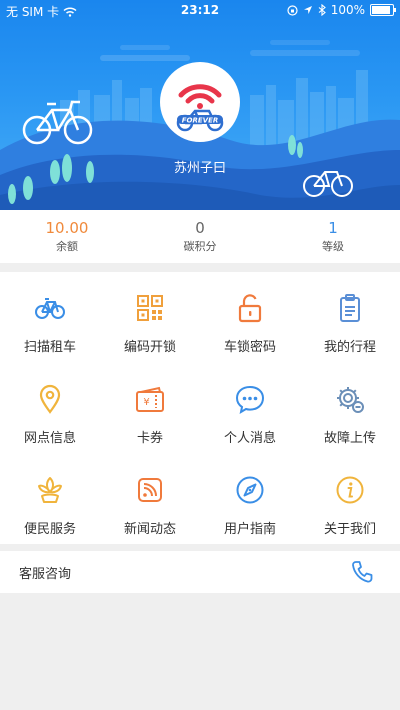 This screenshot has width=400, height=710. I want to click on menu-news: 新闻动态, so click(150, 499).